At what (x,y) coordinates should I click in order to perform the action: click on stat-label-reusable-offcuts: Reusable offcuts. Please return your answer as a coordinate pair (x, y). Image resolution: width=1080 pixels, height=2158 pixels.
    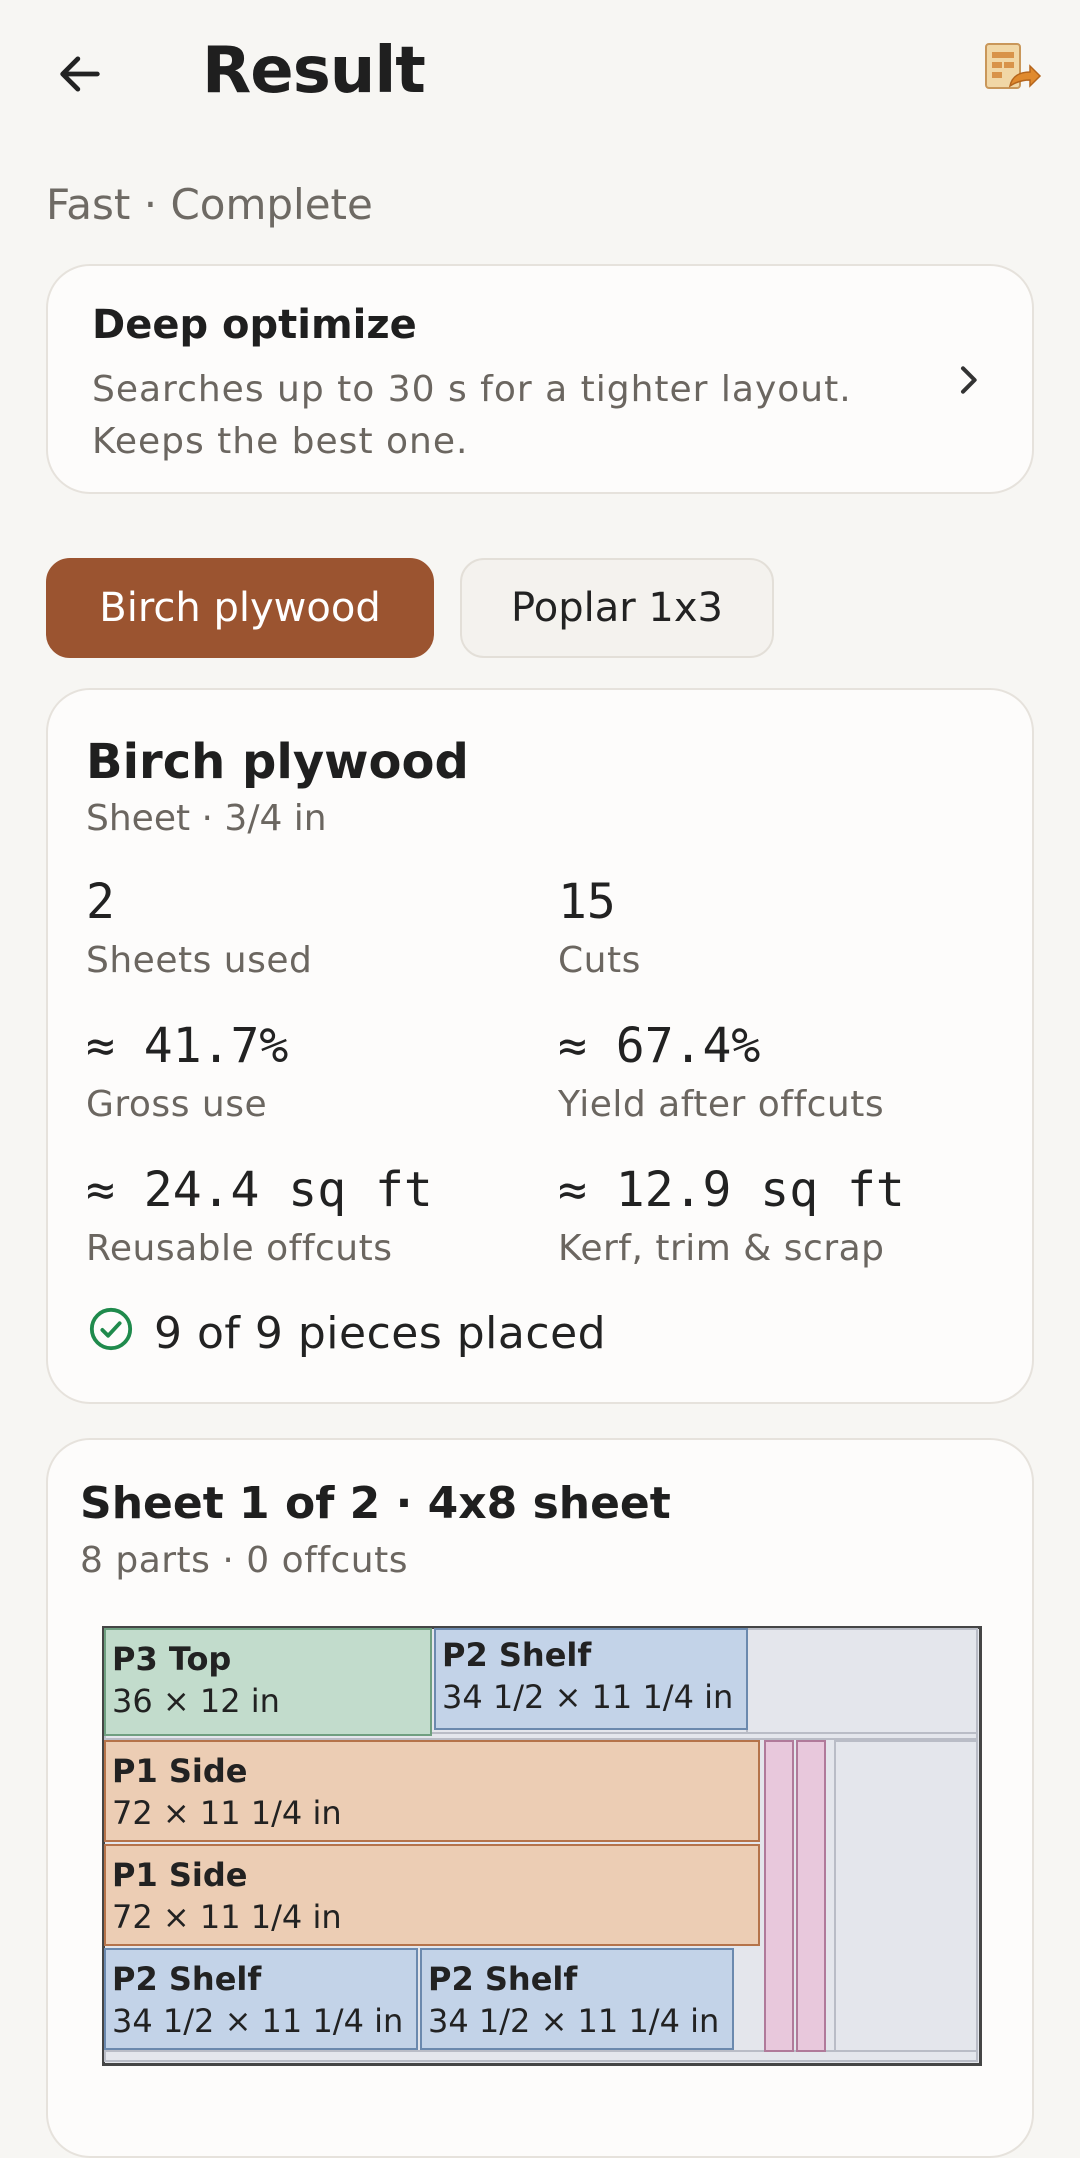
    Looking at the image, I should click on (239, 1248).